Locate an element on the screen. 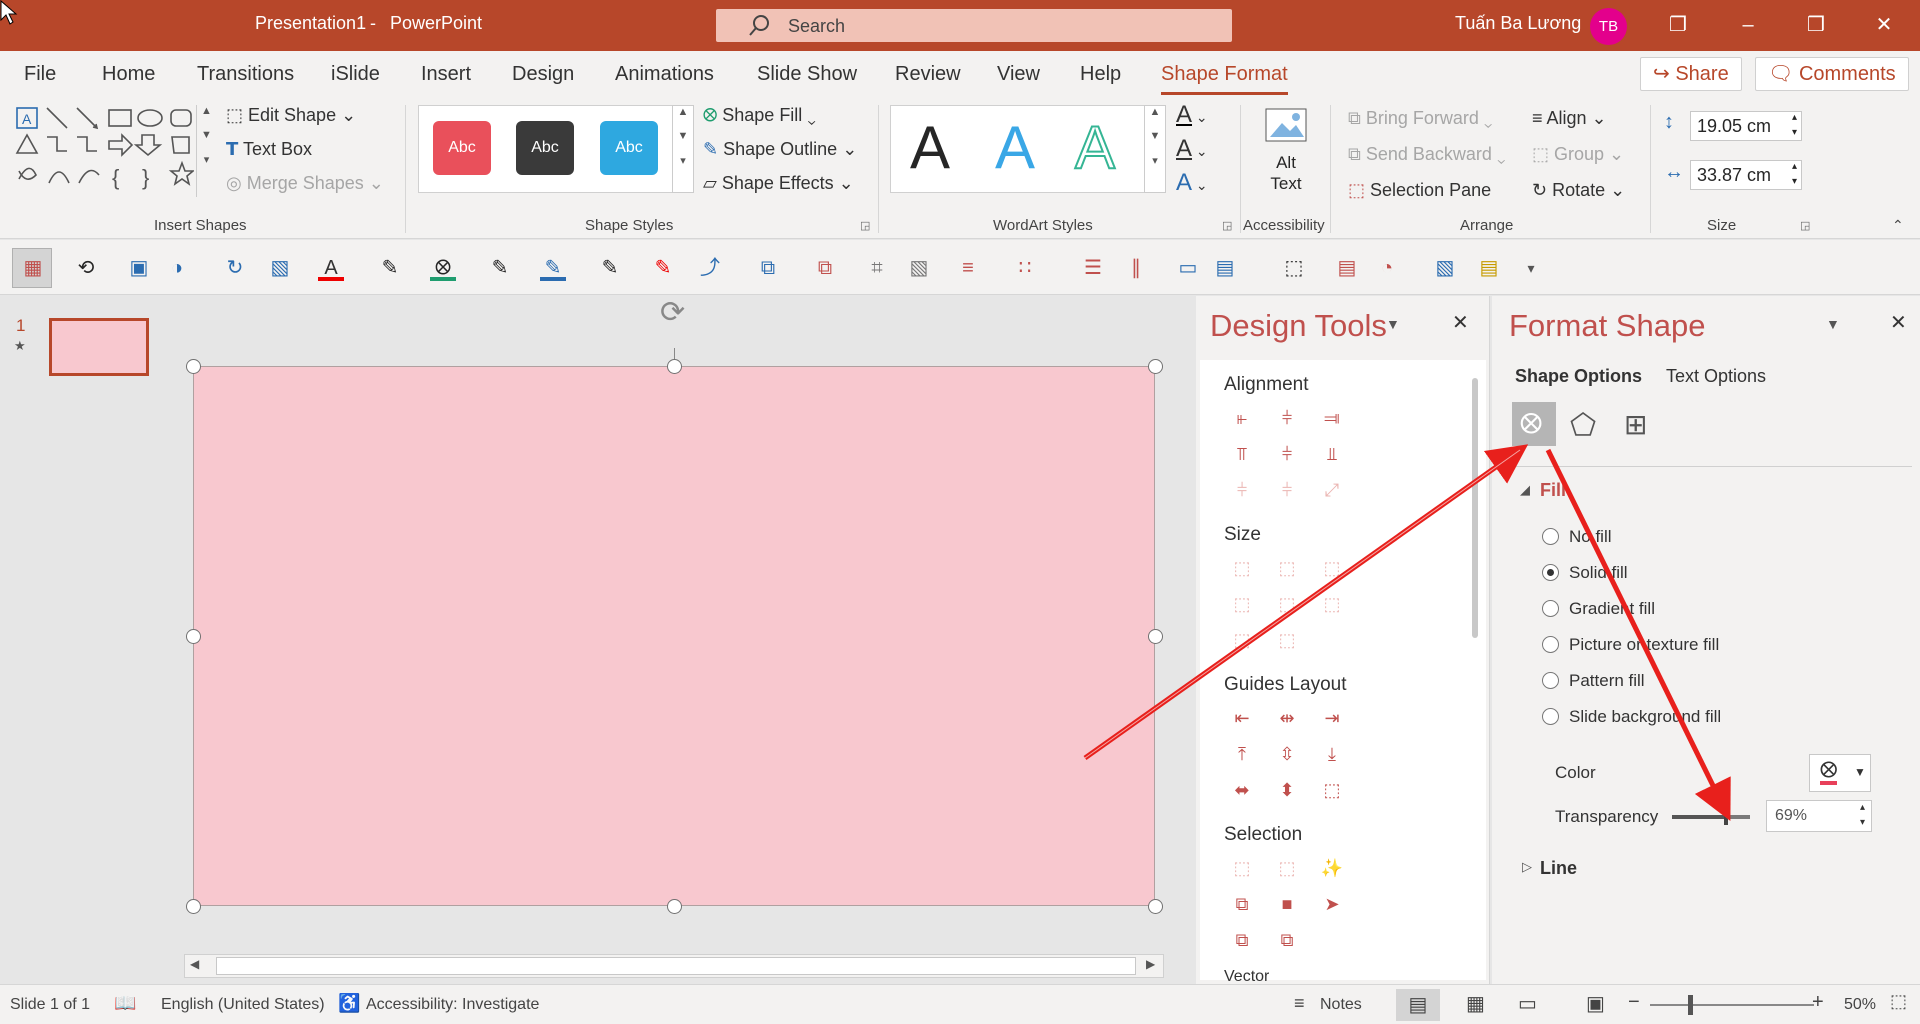  wordart-scroll: ▲ ▼ ▾ is located at coordinates (1155, 149).